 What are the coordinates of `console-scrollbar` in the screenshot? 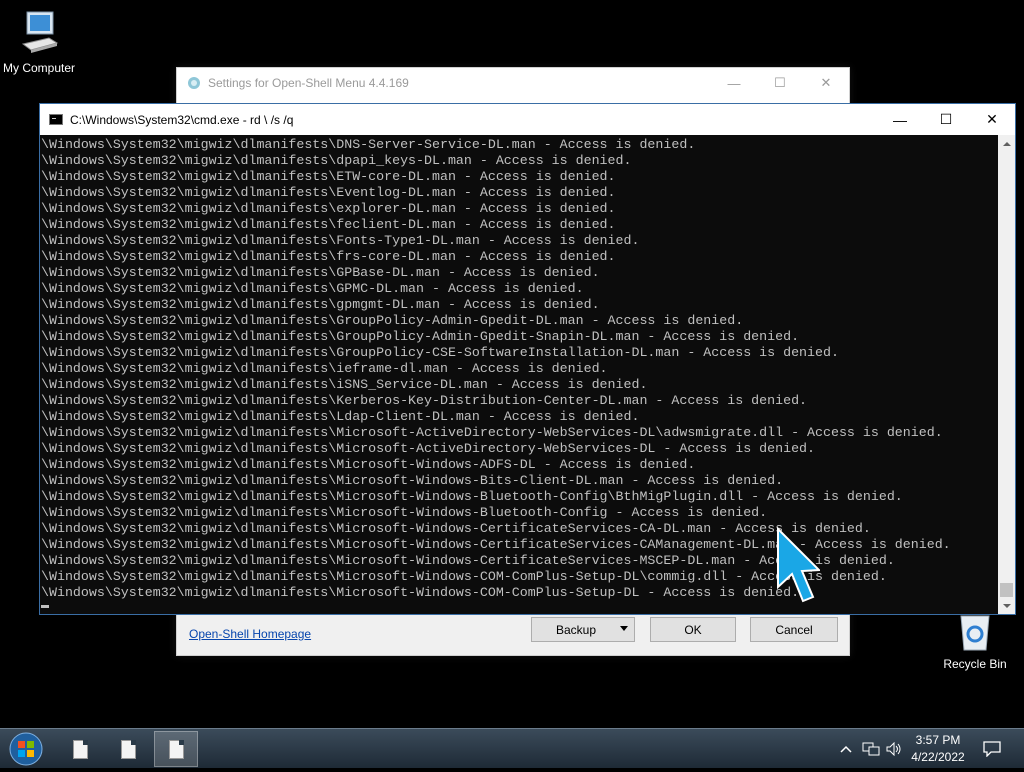 It's located at (1006, 374).